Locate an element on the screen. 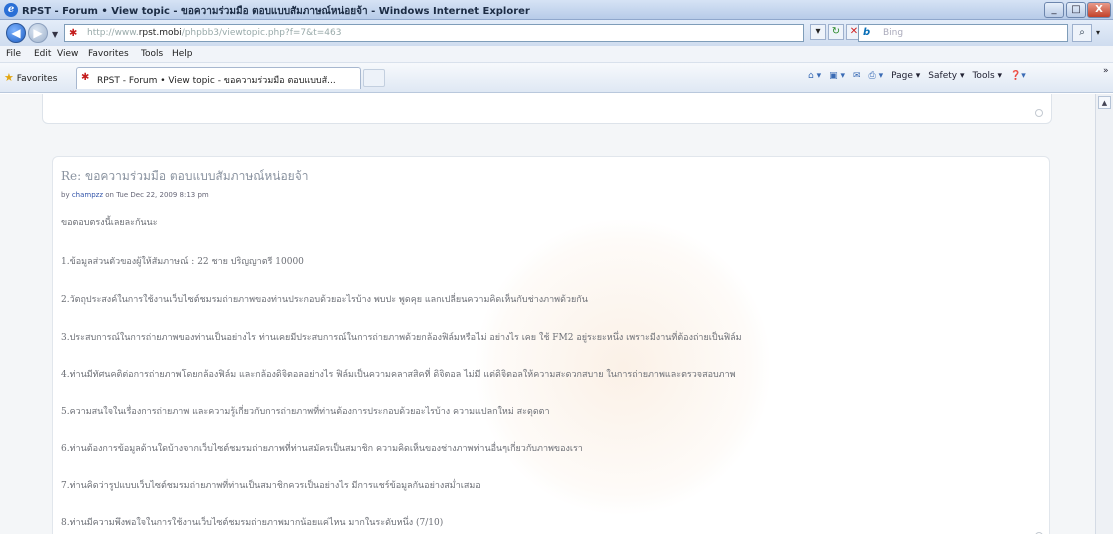 Image resolution: width=1113 pixels, height=534 pixels. site-favicon-icon: ✱ is located at coordinates (73, 33).